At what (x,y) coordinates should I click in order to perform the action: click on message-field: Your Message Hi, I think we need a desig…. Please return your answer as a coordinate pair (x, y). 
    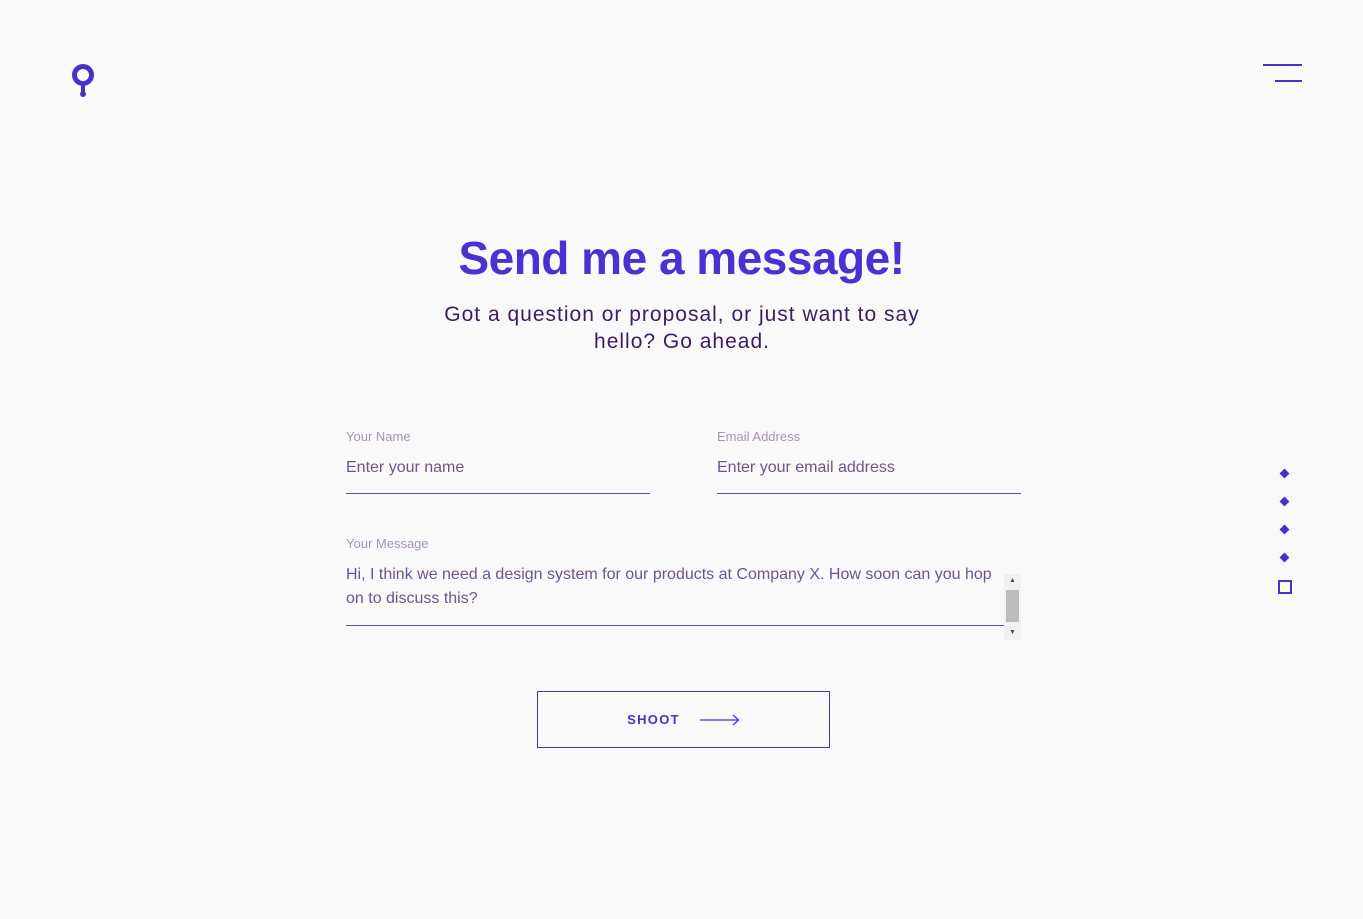
    Looking at the image, I should click on (683, 588).